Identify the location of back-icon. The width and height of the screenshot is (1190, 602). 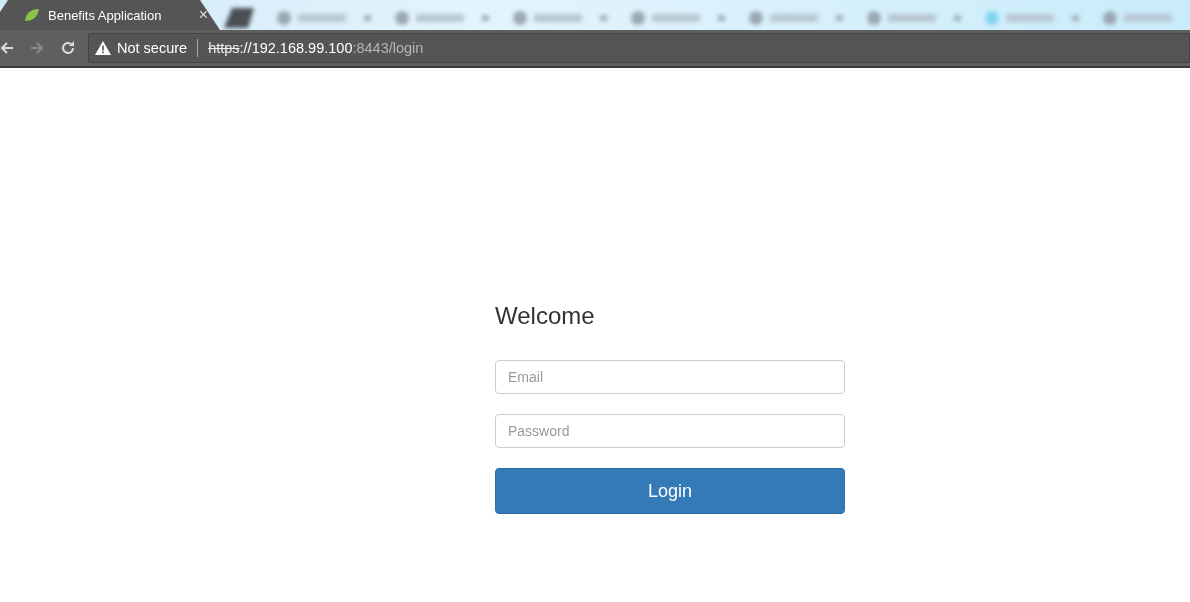
(7, 48).